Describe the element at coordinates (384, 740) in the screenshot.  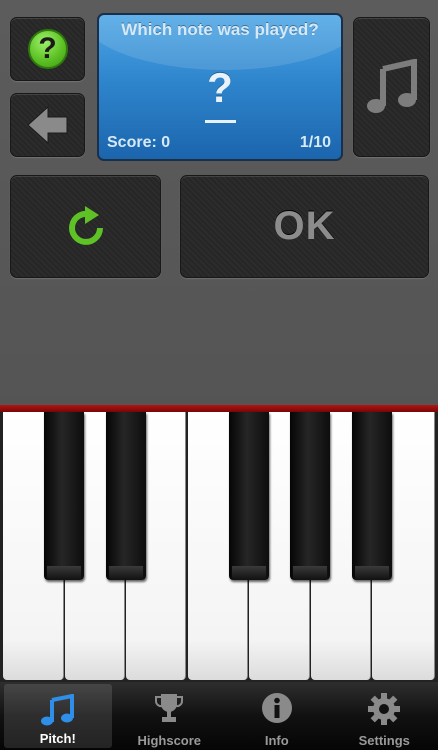
I see `tab-label: Settings` at that location.